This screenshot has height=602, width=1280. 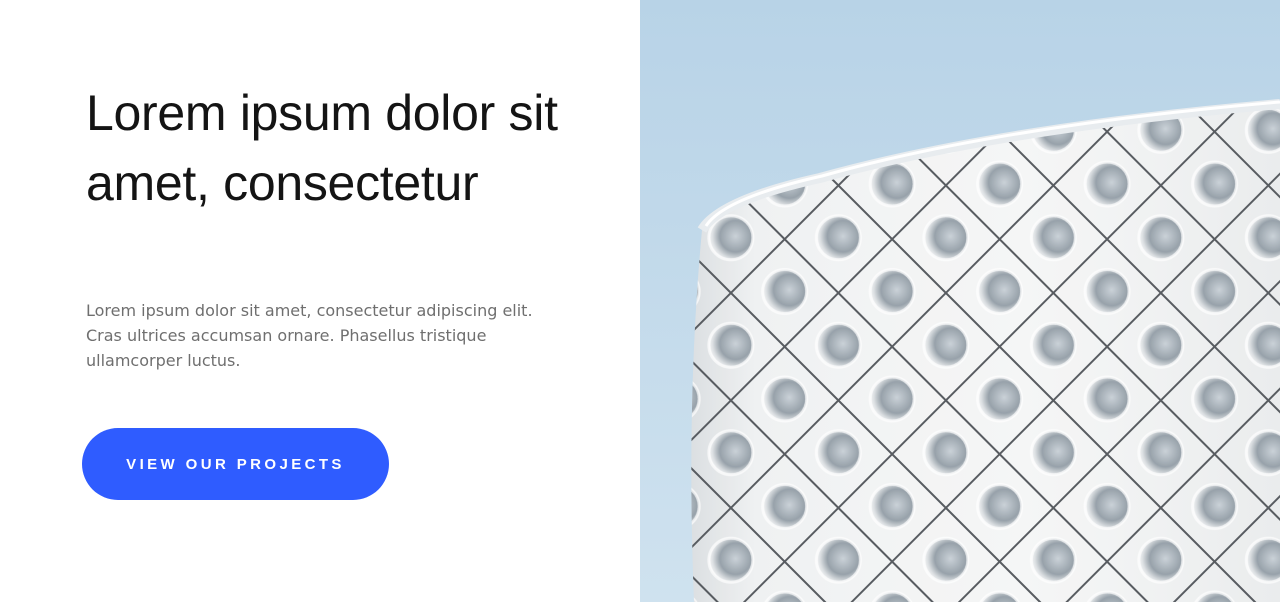 I want to click on hero-headline: Lorem ipsum dolor sit amet, consectetur, so click(x=322, y=148).